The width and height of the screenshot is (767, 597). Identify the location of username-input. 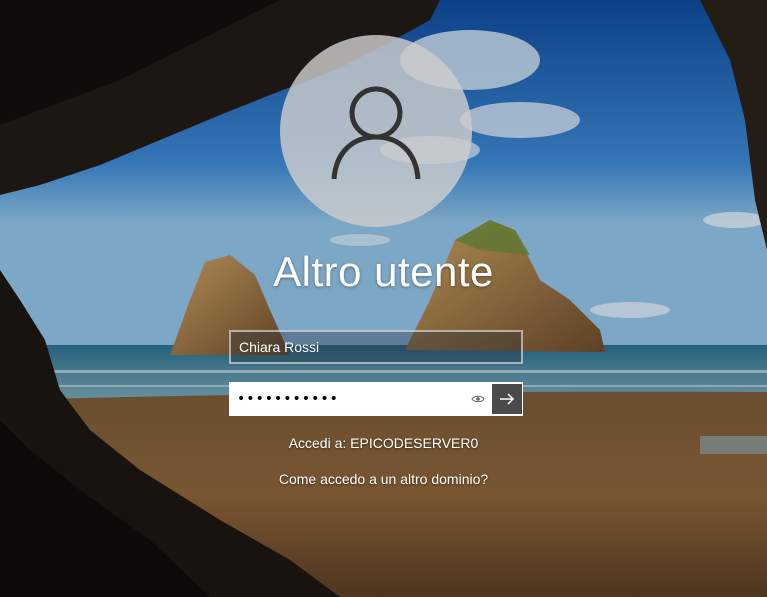
(376, 347).